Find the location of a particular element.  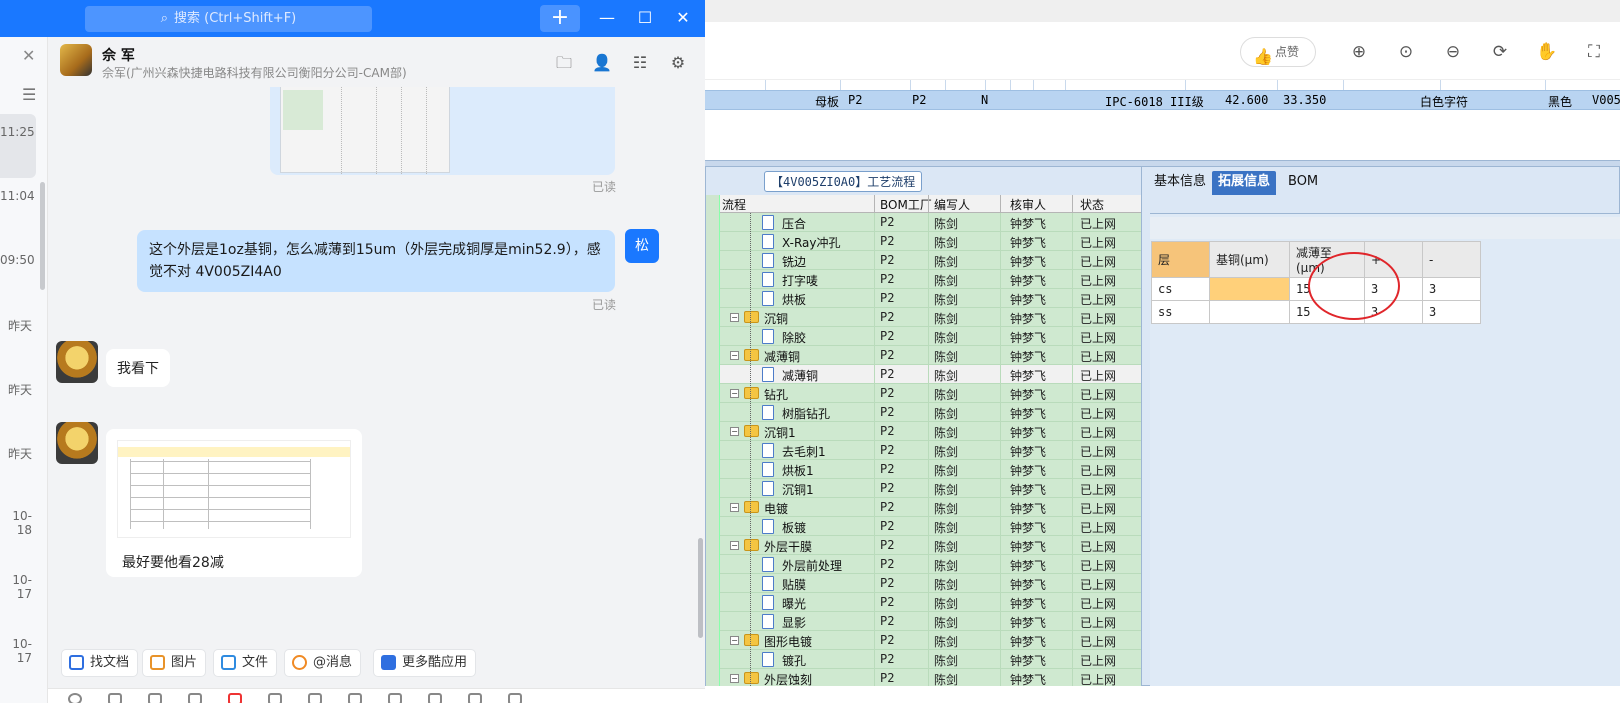

minimize-button: — is located at coordinates (607, 18).